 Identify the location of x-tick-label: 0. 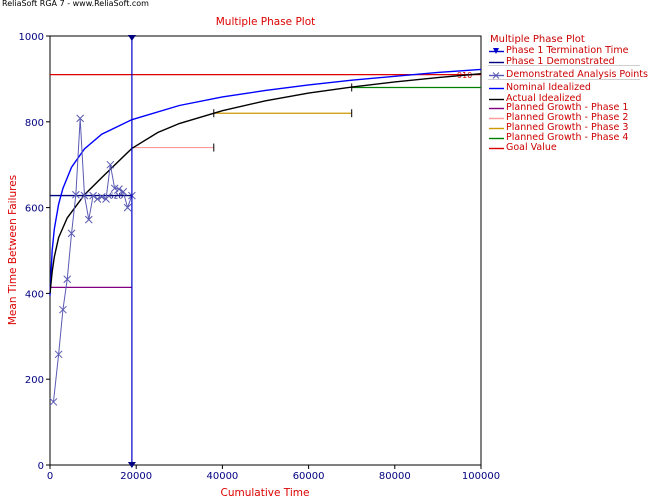
(50, 476).